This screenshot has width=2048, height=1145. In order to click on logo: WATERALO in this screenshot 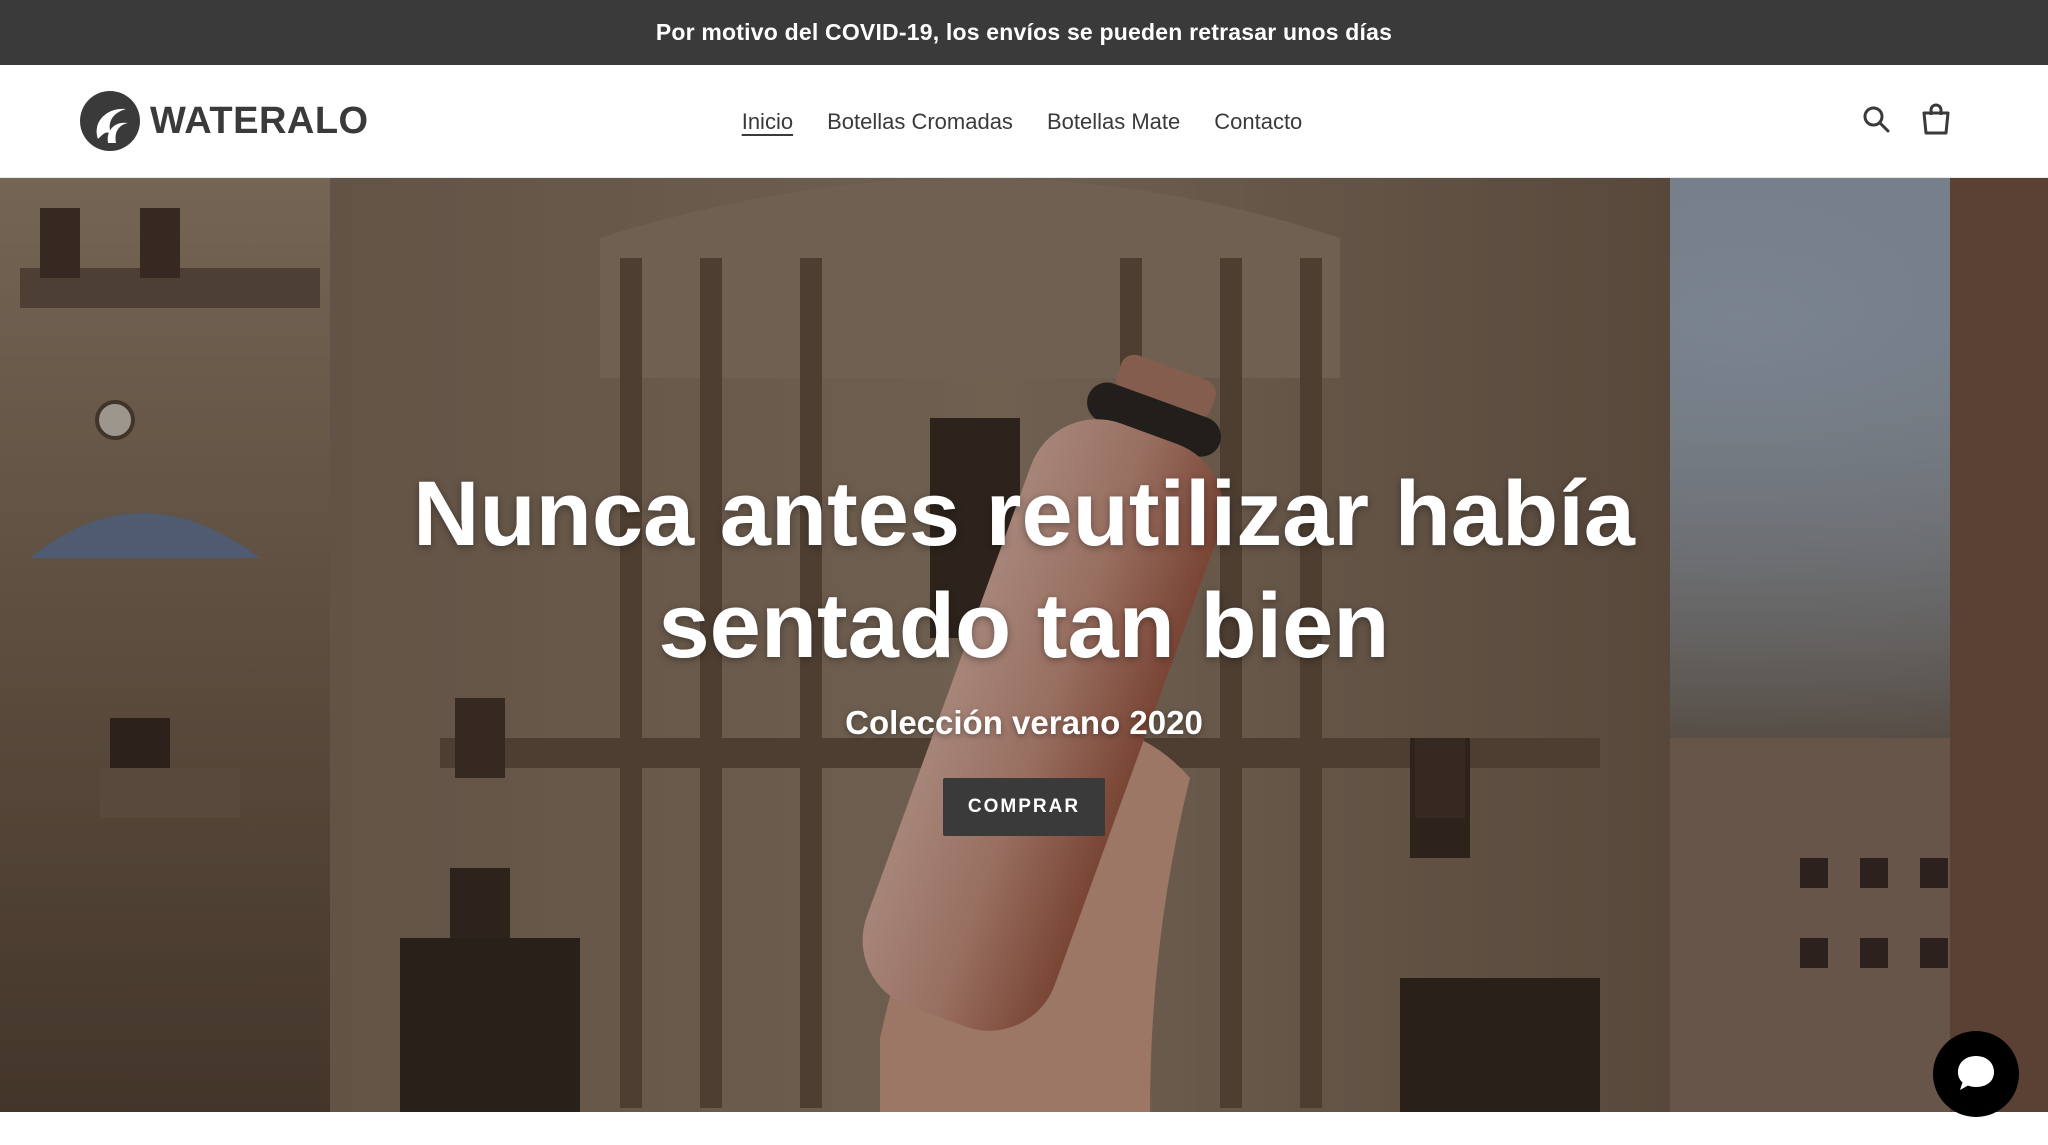, I will do `click(223, 121)`.